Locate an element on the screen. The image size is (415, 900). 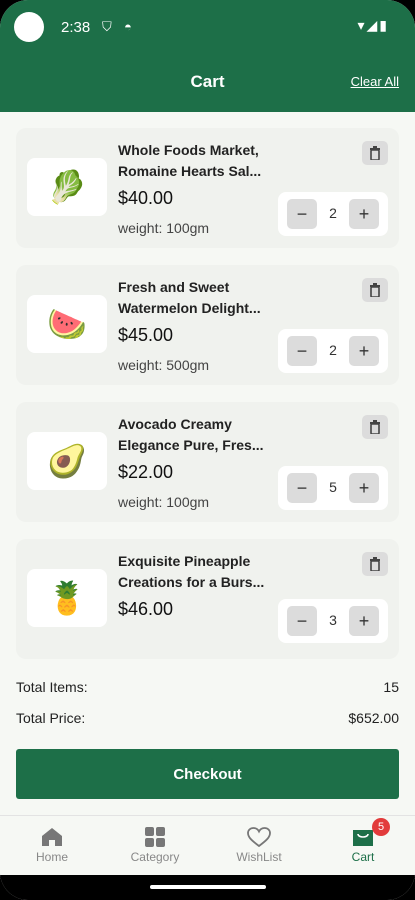
total-items-label: Total Items: is located at coordinates (52, 687).